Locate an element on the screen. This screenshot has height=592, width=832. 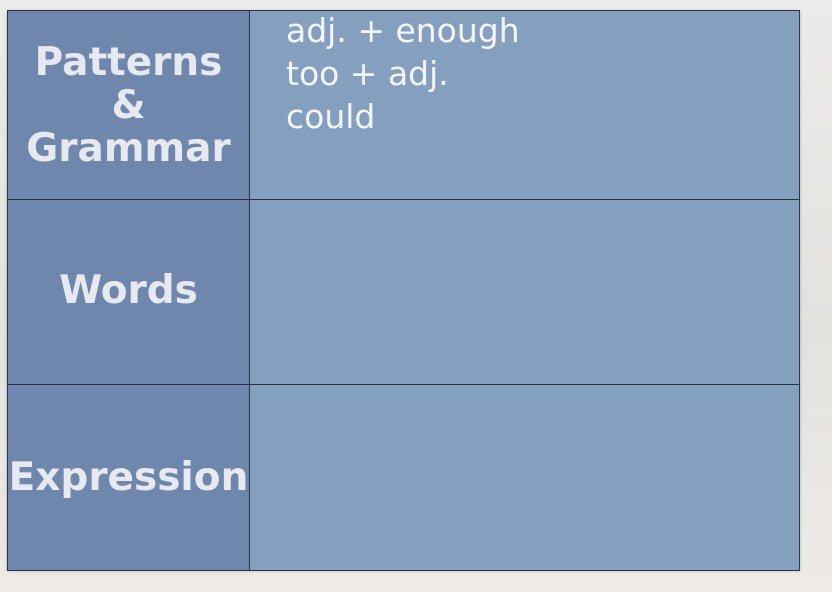
list-item: too + adj. is located at coordinates (367, 73).